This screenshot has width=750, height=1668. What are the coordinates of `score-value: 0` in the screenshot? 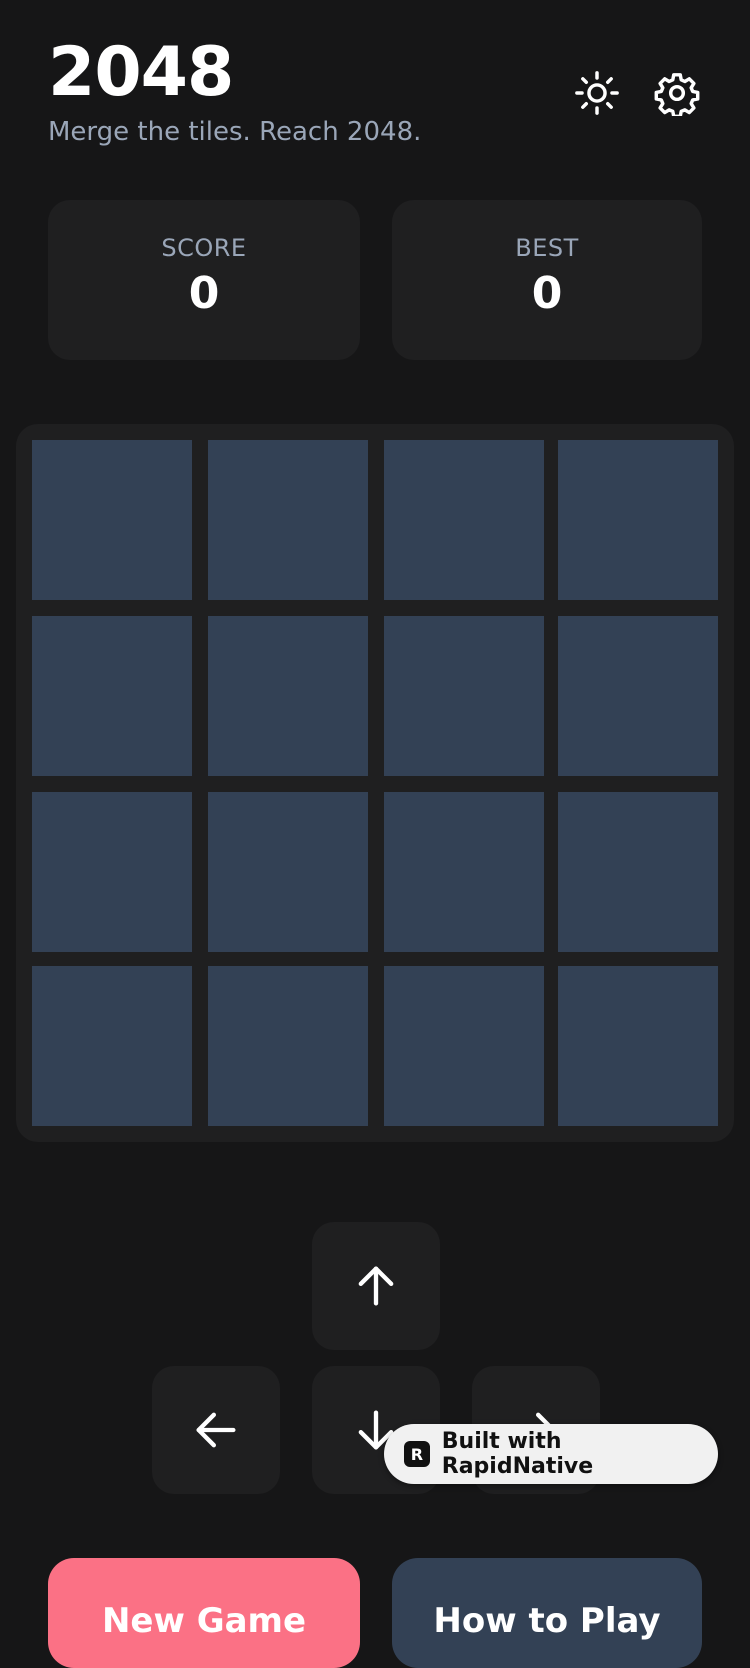 It's located at (204, 293).